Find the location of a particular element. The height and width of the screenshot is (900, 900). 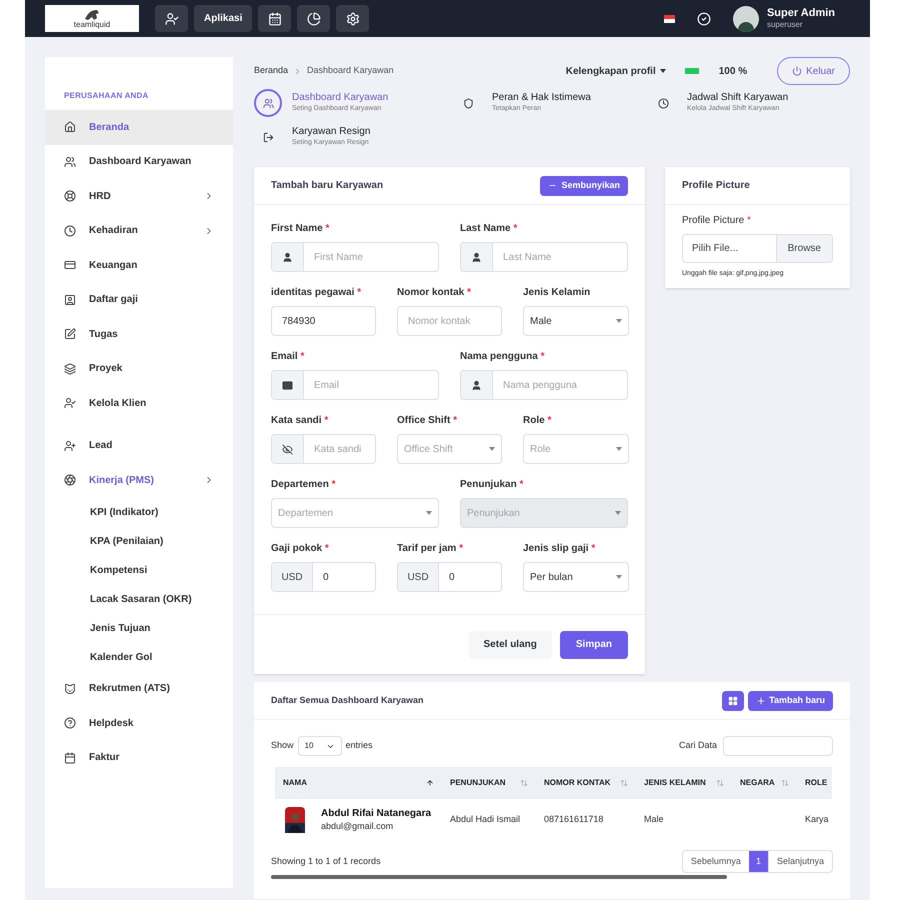

layers-icon is located at coordinates (70, 368).